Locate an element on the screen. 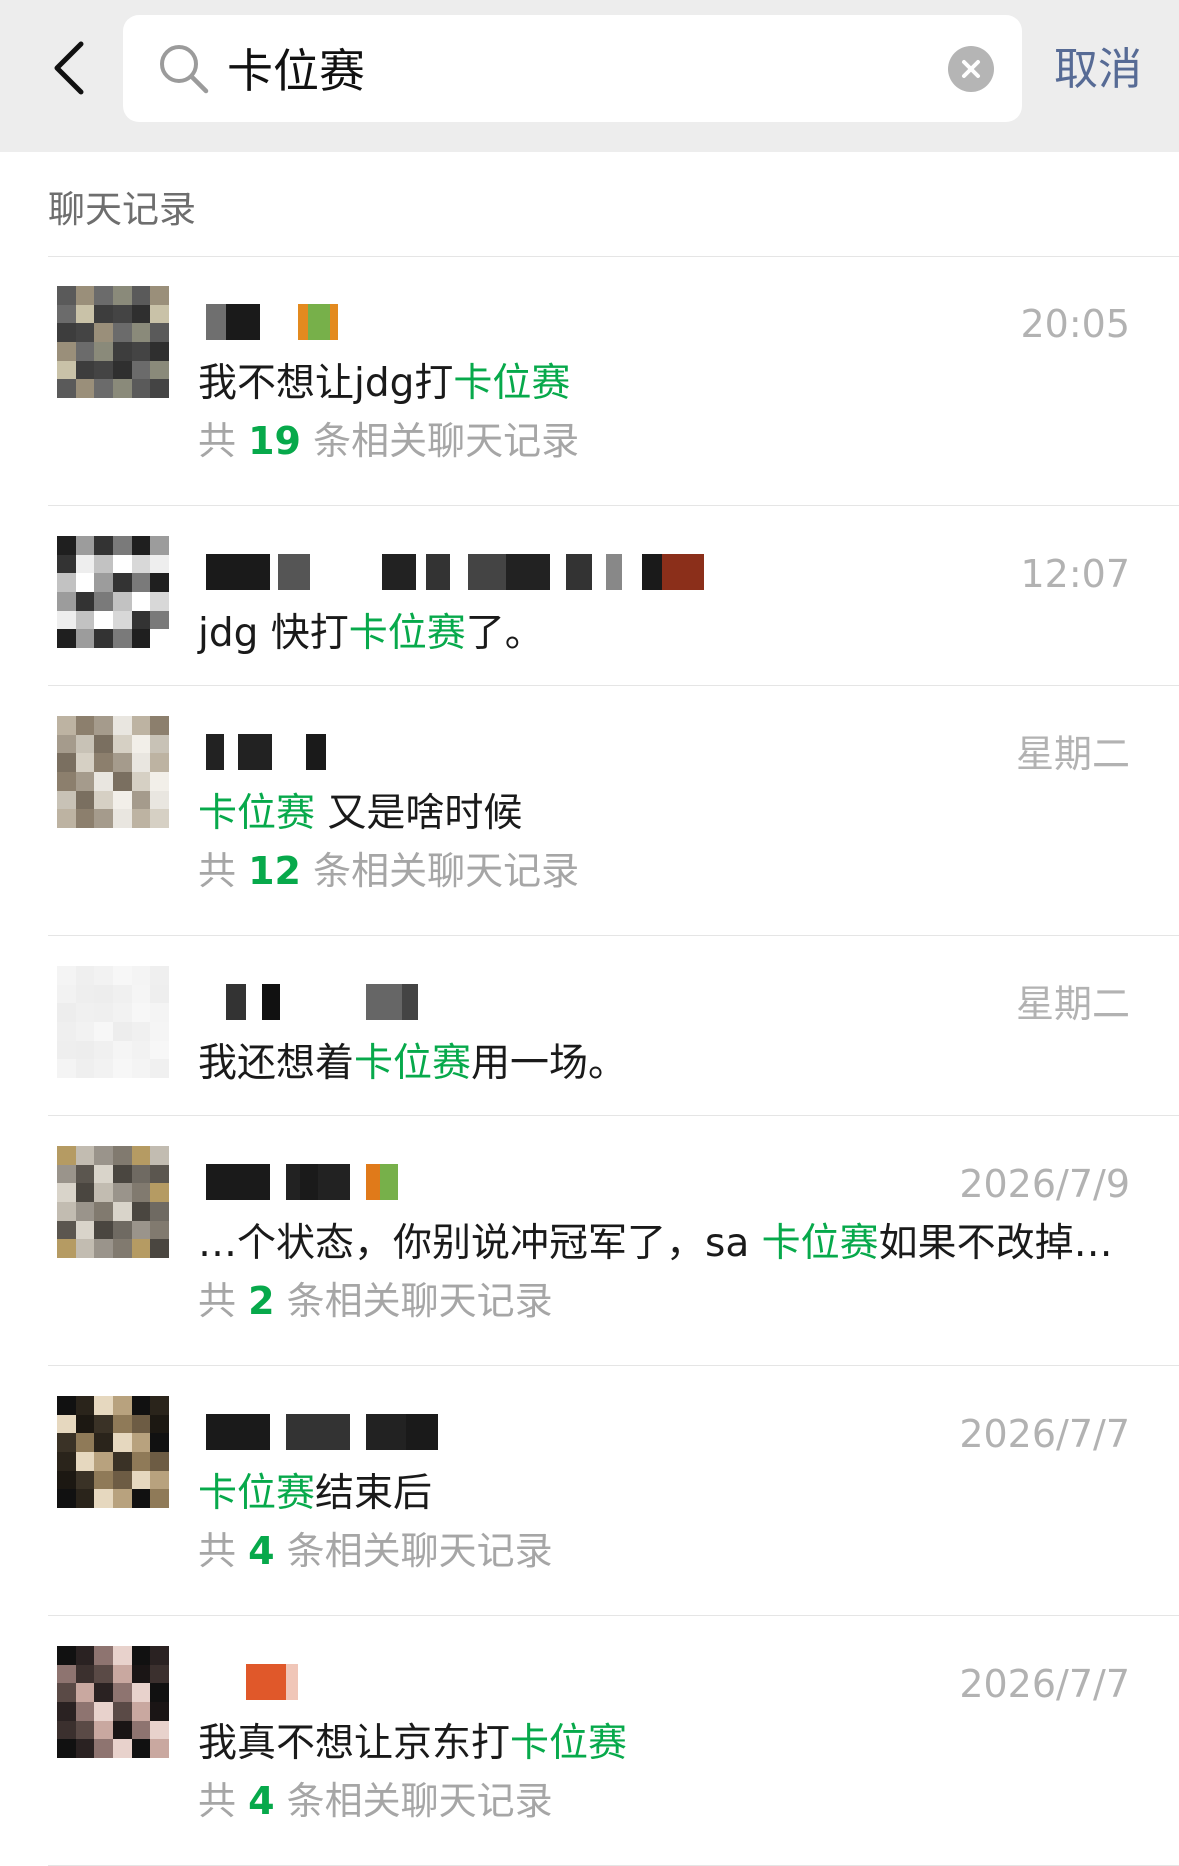  section-title: 聊天记录 is located at coordinates (122, 209).